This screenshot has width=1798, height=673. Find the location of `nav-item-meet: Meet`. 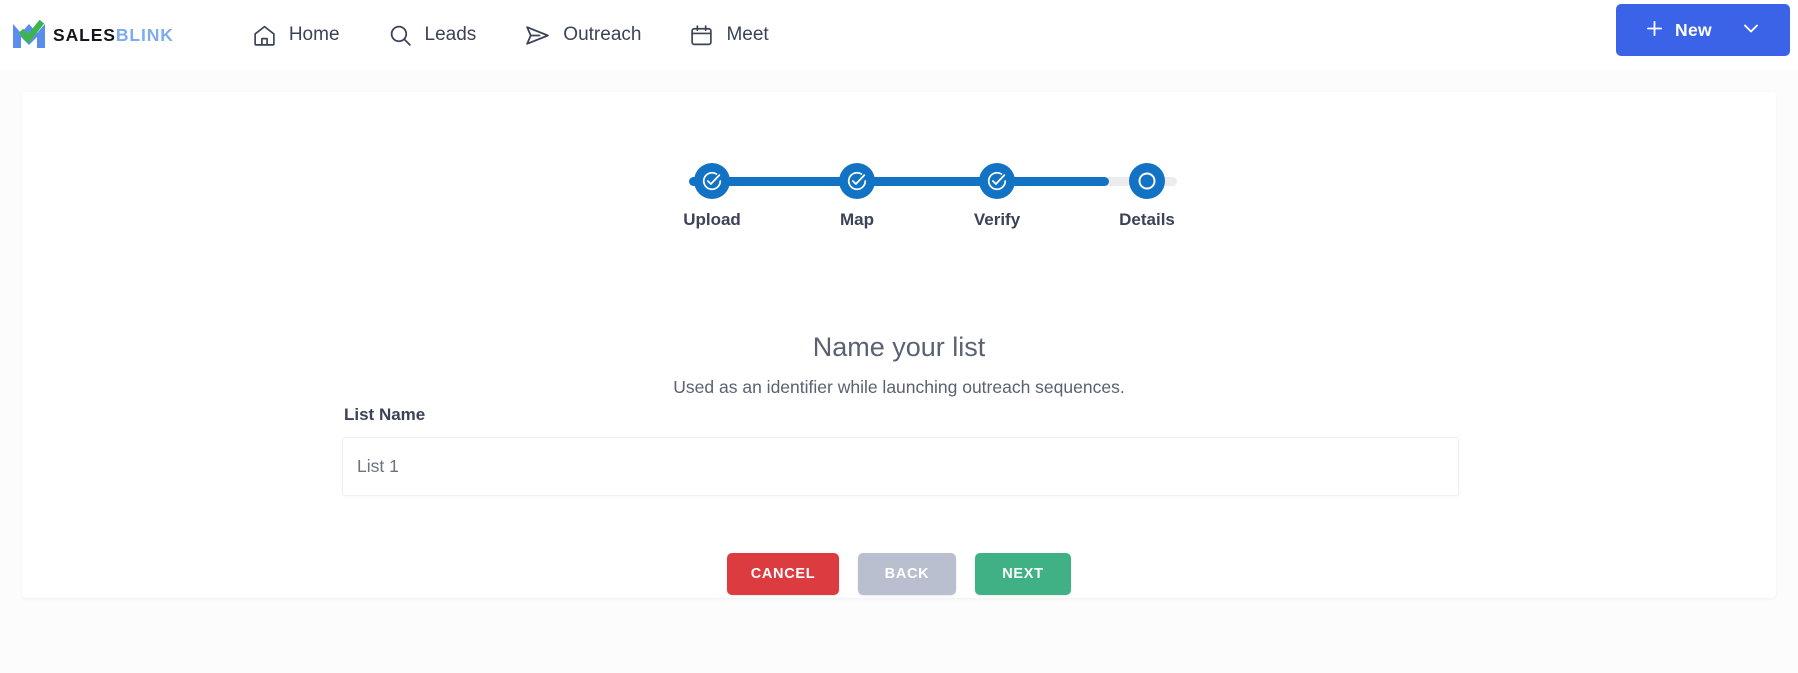

nav-item-meet: Meet is located at coordinates (728, 35).